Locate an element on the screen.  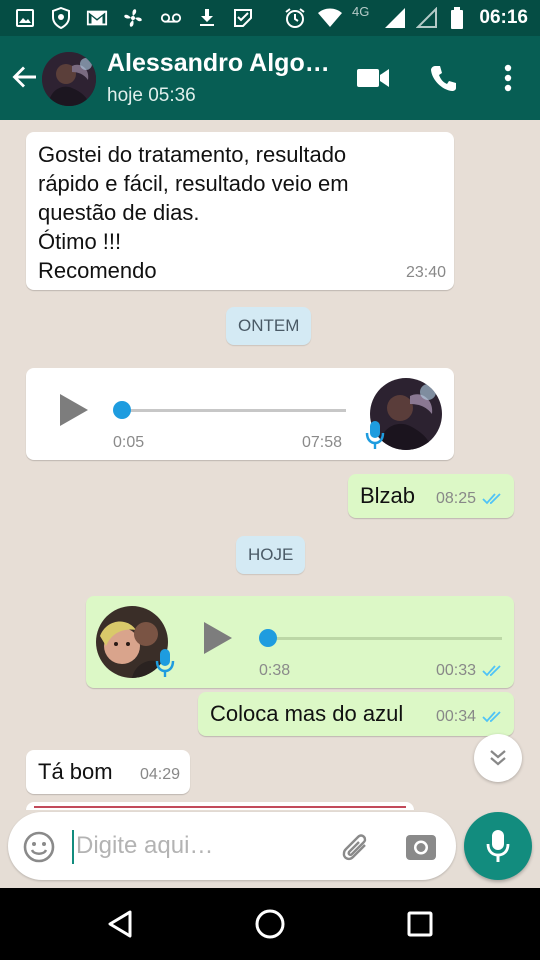
message-line: rápido e fácil, resultado veio em is located at coordinates (193, 183).